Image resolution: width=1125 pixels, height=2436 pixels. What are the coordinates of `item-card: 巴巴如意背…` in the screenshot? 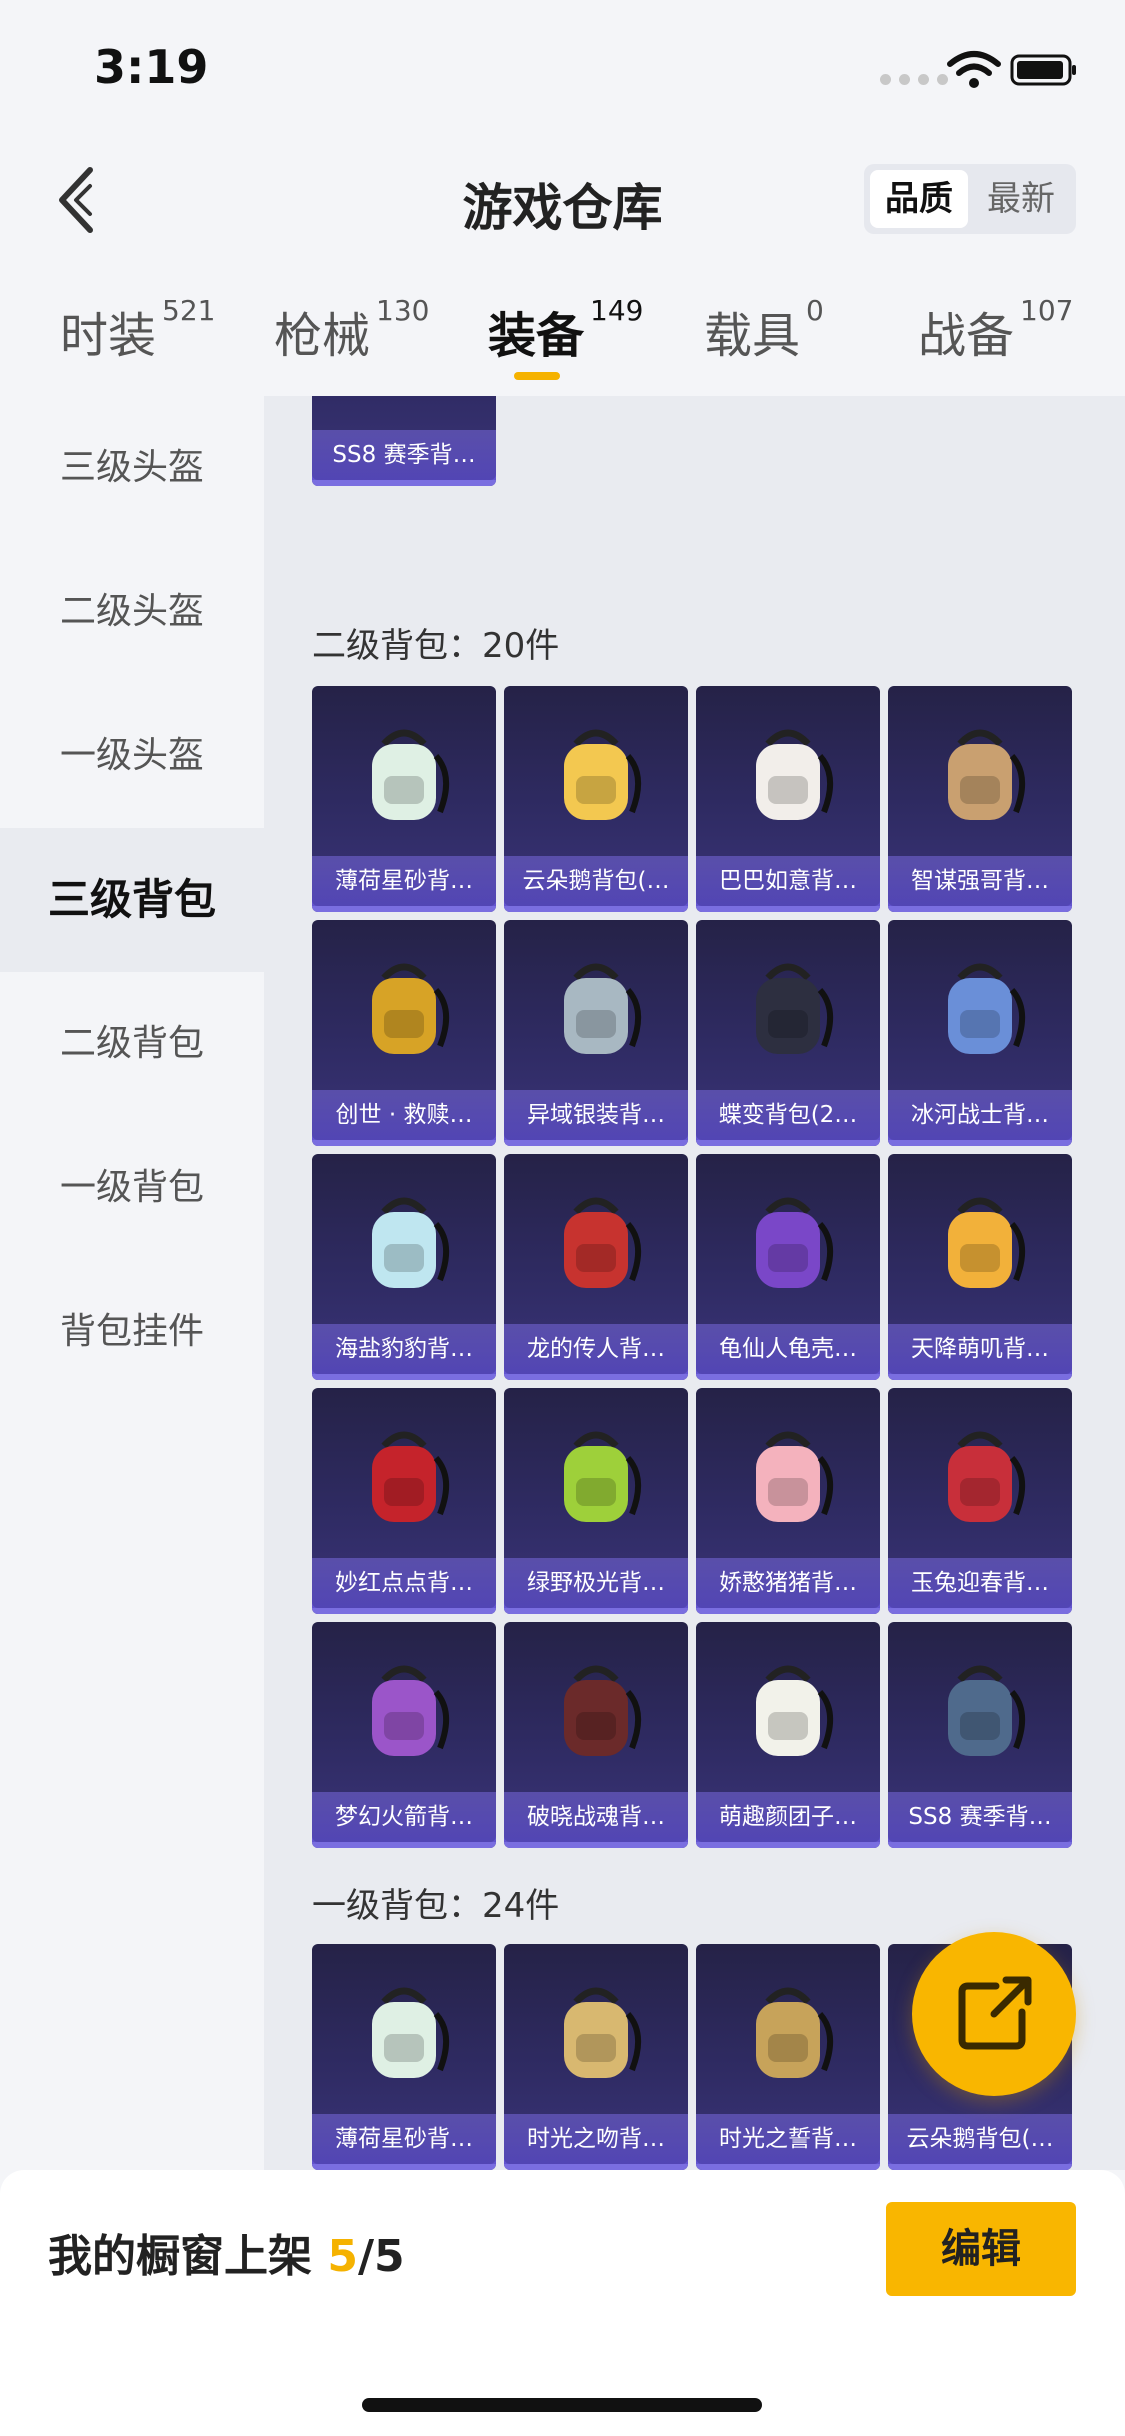 It's located at (788, 799).